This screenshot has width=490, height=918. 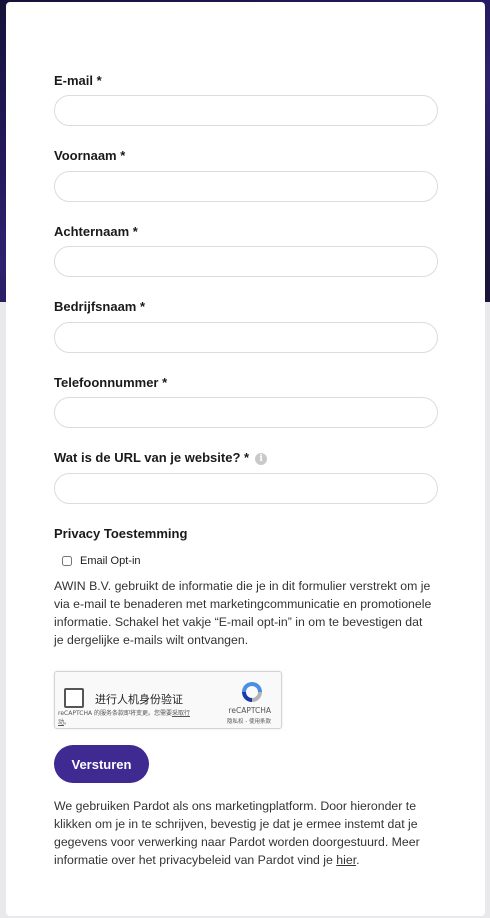 I want to click on submit-button: Versturen, so click(x=101, y=764).